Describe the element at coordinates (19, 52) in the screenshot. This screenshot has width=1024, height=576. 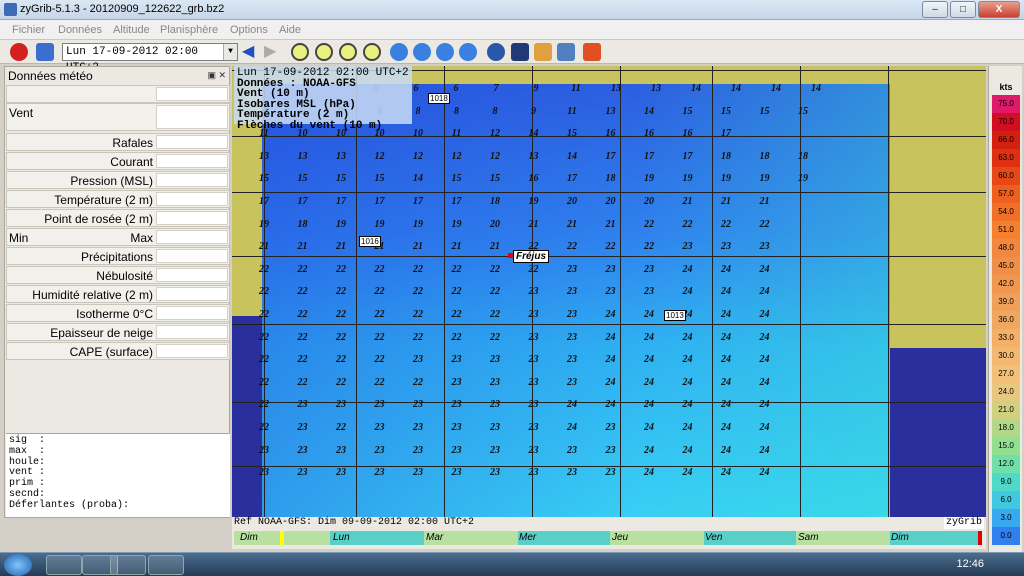
I see `power-icon` at that location.